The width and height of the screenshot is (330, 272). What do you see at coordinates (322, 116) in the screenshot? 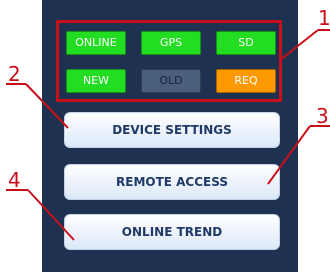
I see `callout-number-3: 3` at bounding box center [322, 116].